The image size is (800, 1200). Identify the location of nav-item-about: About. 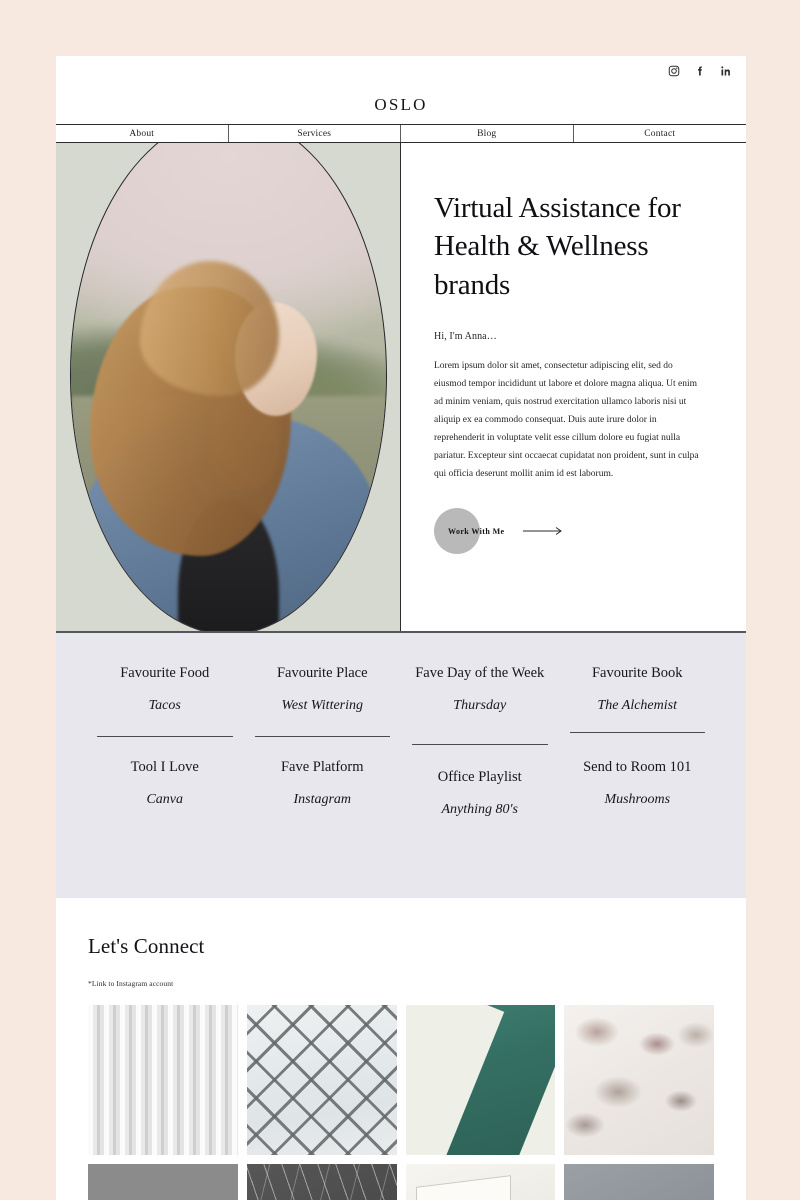
(142, 133).